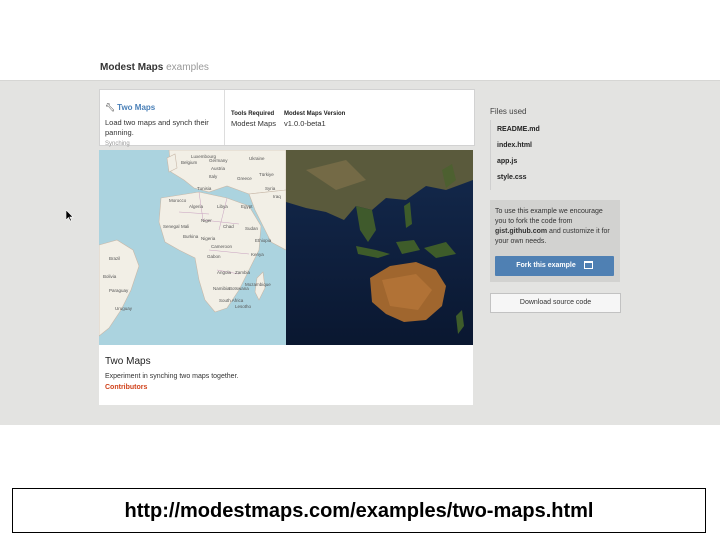  I want to click on svg-text: Namibia, so click(221, 288).